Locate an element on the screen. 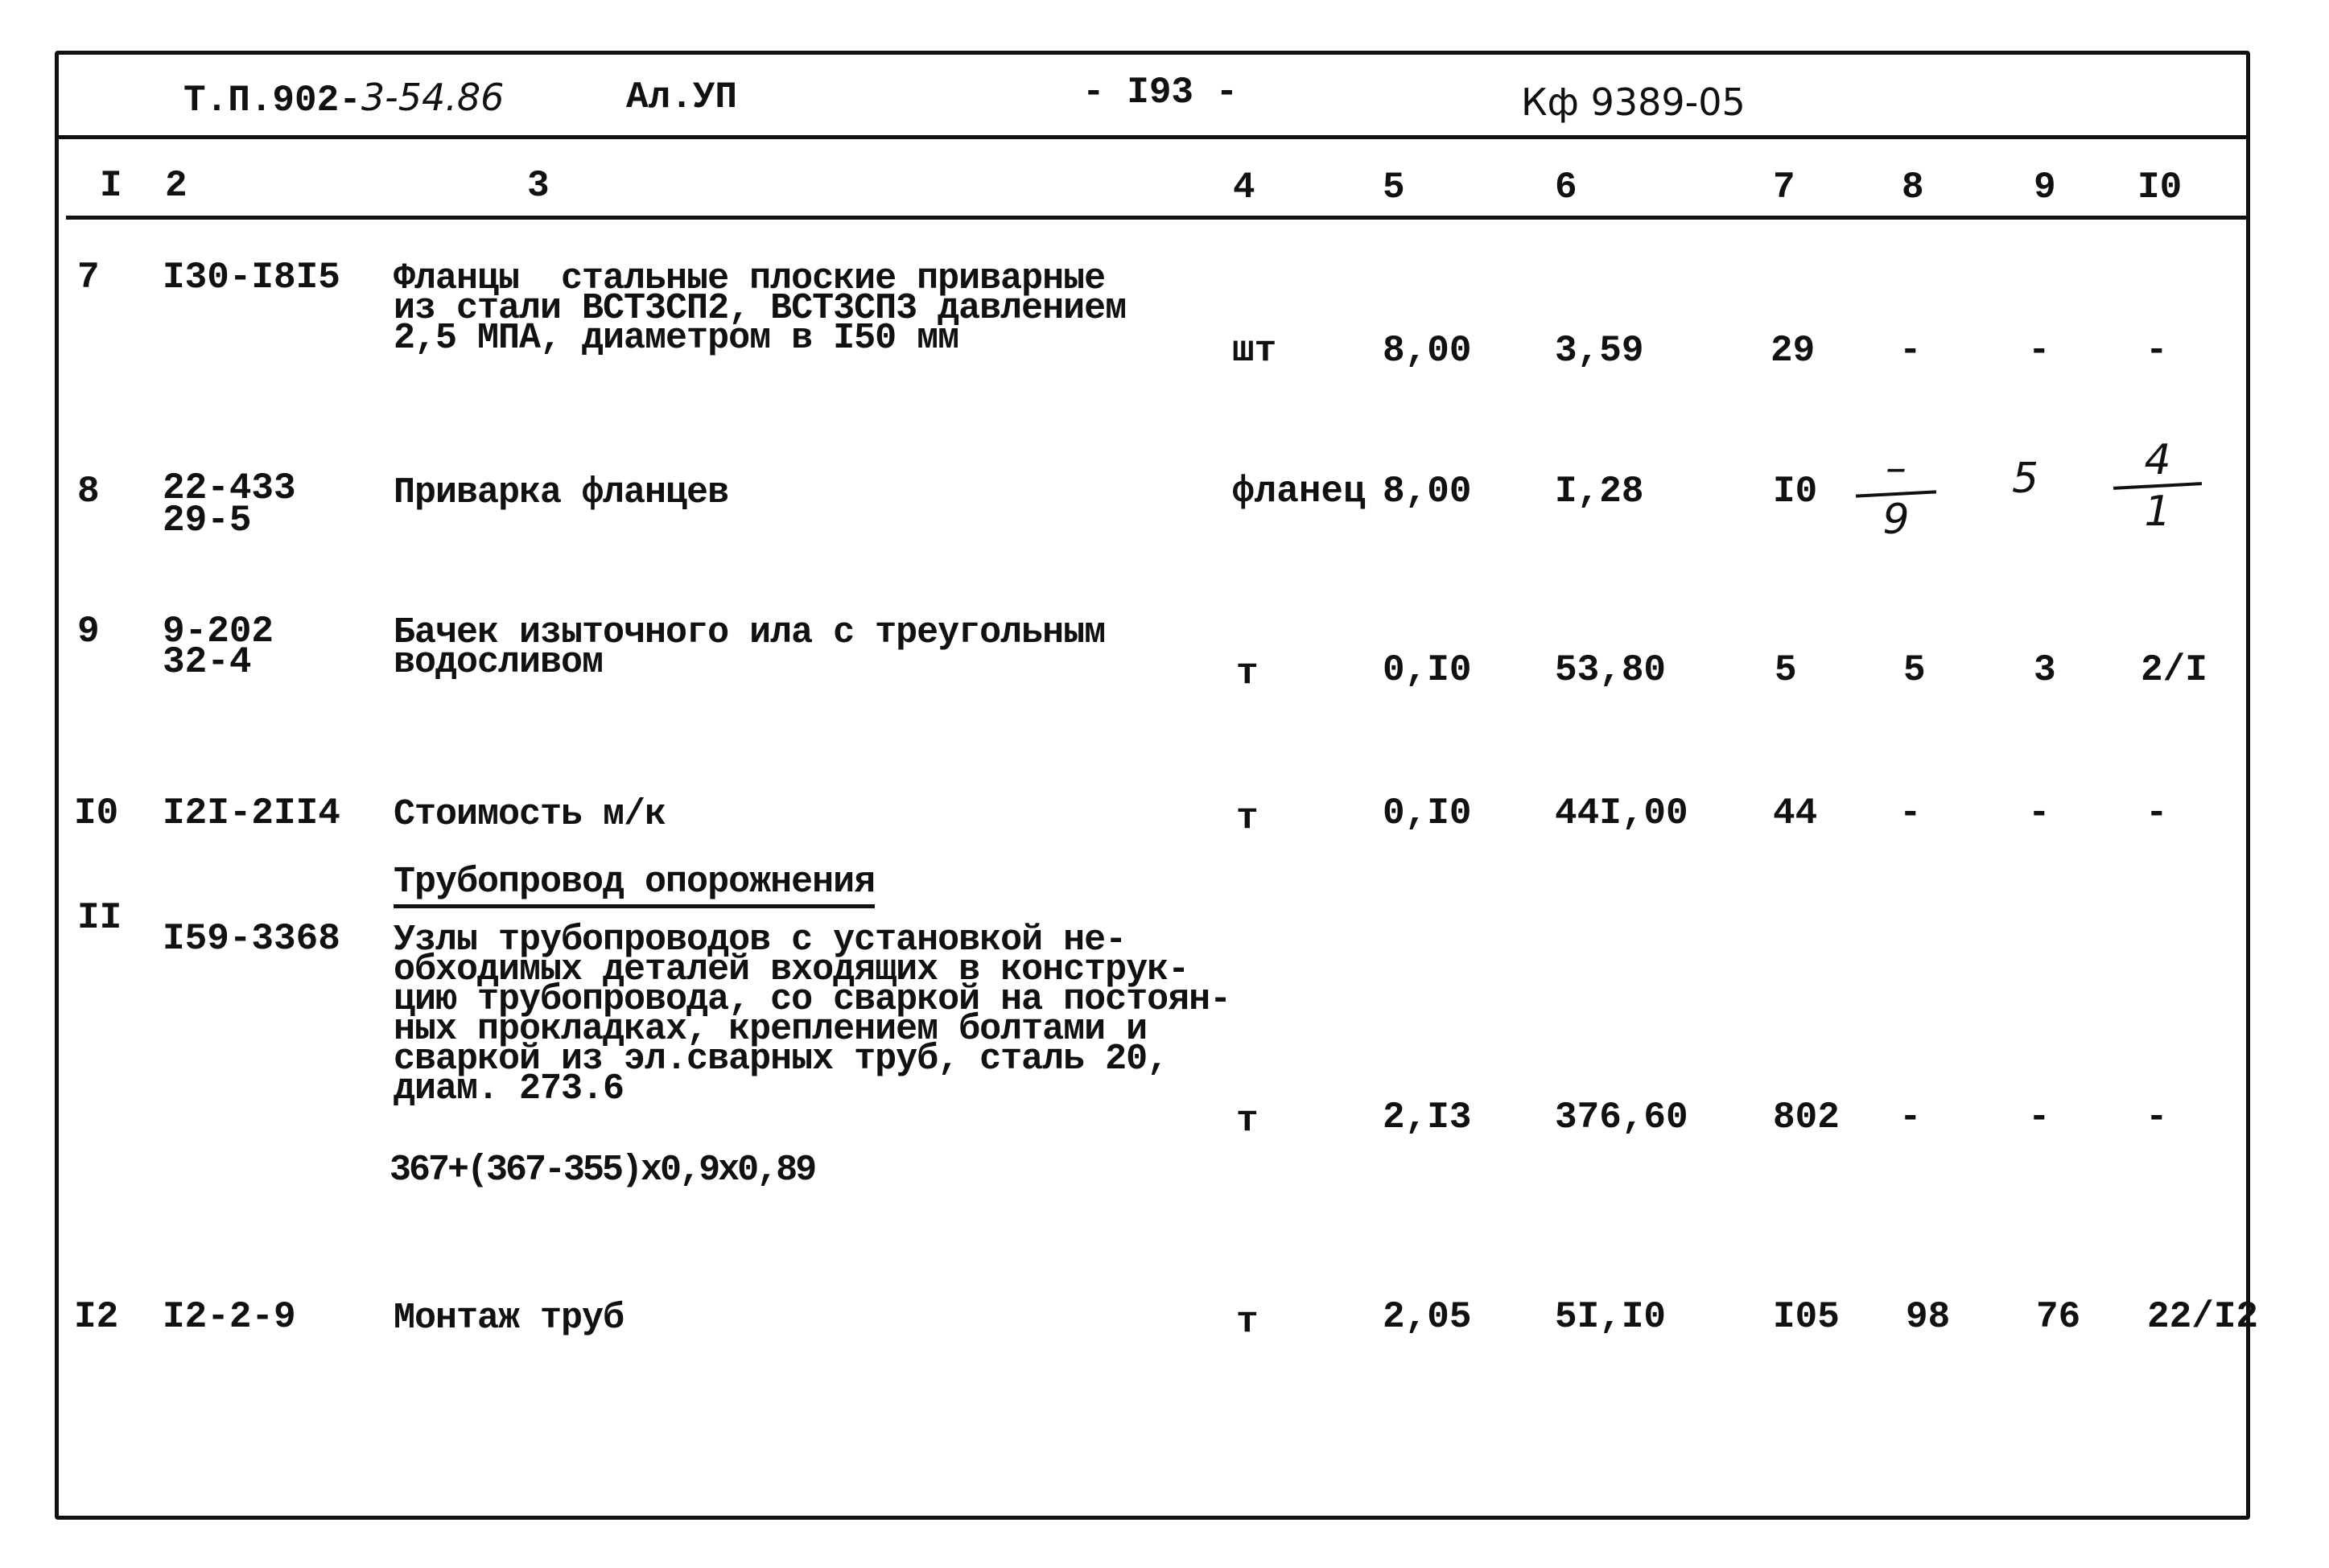 The image size is (2329, 1568). row-code: 32-4 is located at coordinates (207, 662).